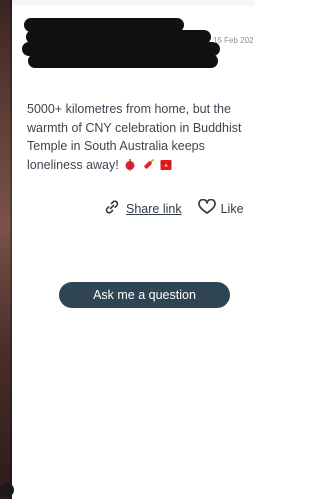 The image size is (320, 499). Describe the element at coordinates (206, 208) in the screenshot. I see `heart-icon` at that location.